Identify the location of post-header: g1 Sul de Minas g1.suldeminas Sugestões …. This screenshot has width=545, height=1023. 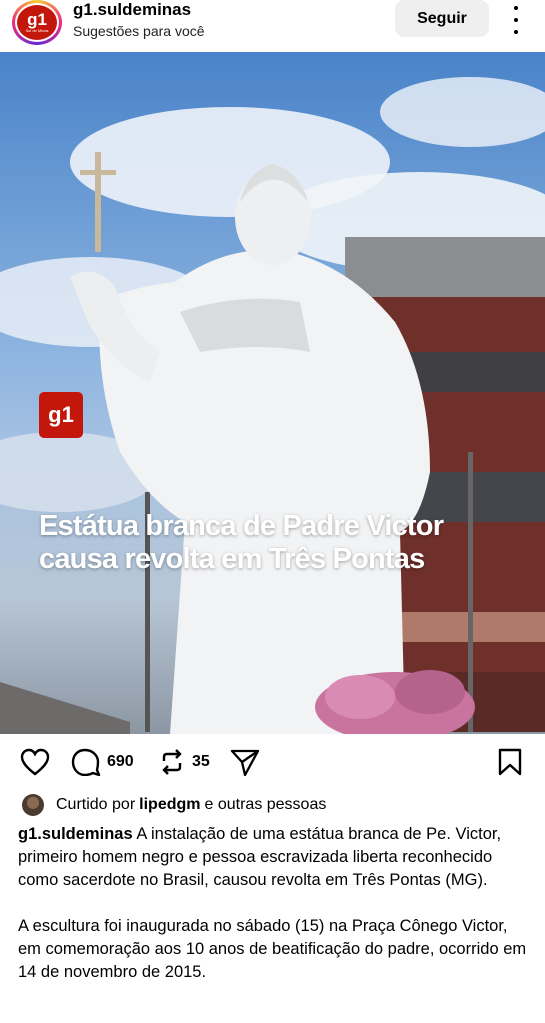
(272, 26).